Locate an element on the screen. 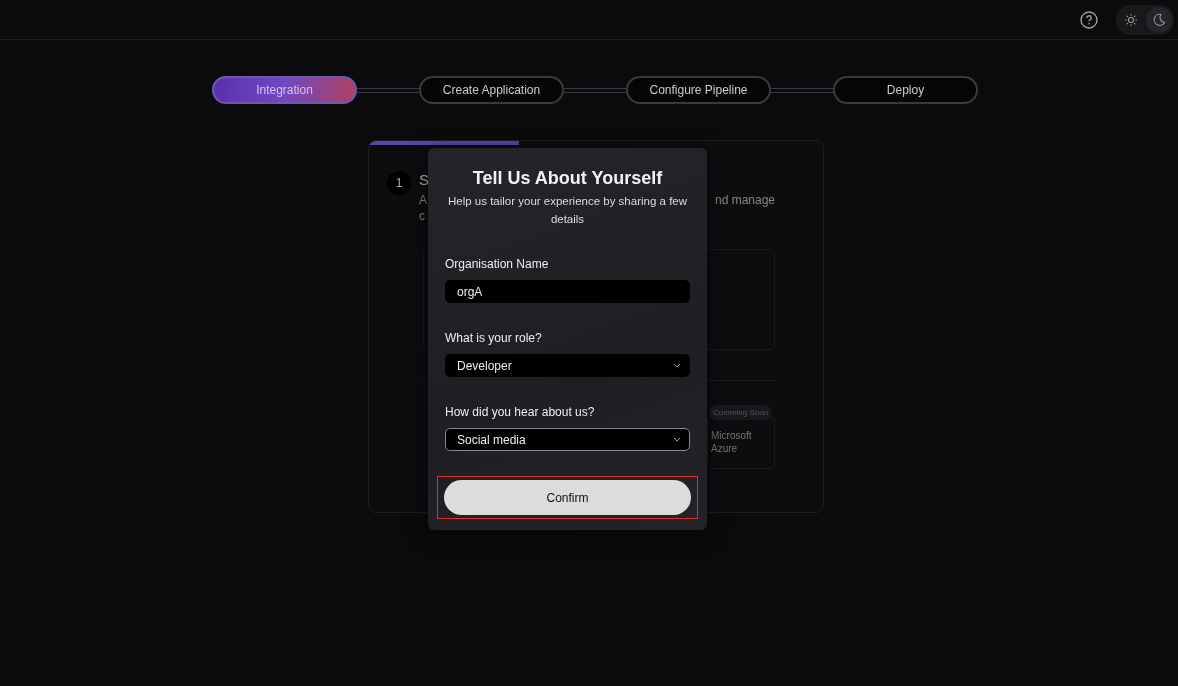 The width and height of the screenshot is (1178, 686). dialog-title: Tell Us About Yourself is located at coordinates (567, 178).